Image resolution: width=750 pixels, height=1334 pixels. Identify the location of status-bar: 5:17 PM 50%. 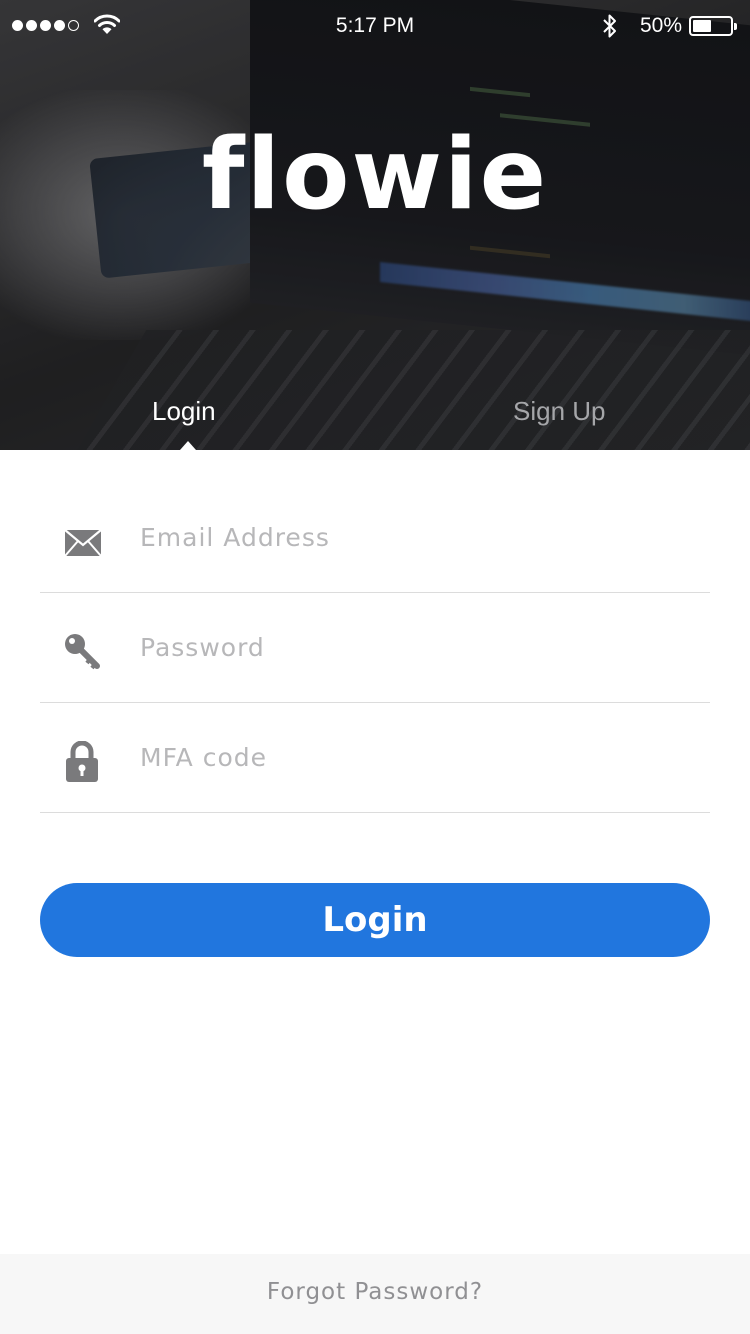
(375, 26).